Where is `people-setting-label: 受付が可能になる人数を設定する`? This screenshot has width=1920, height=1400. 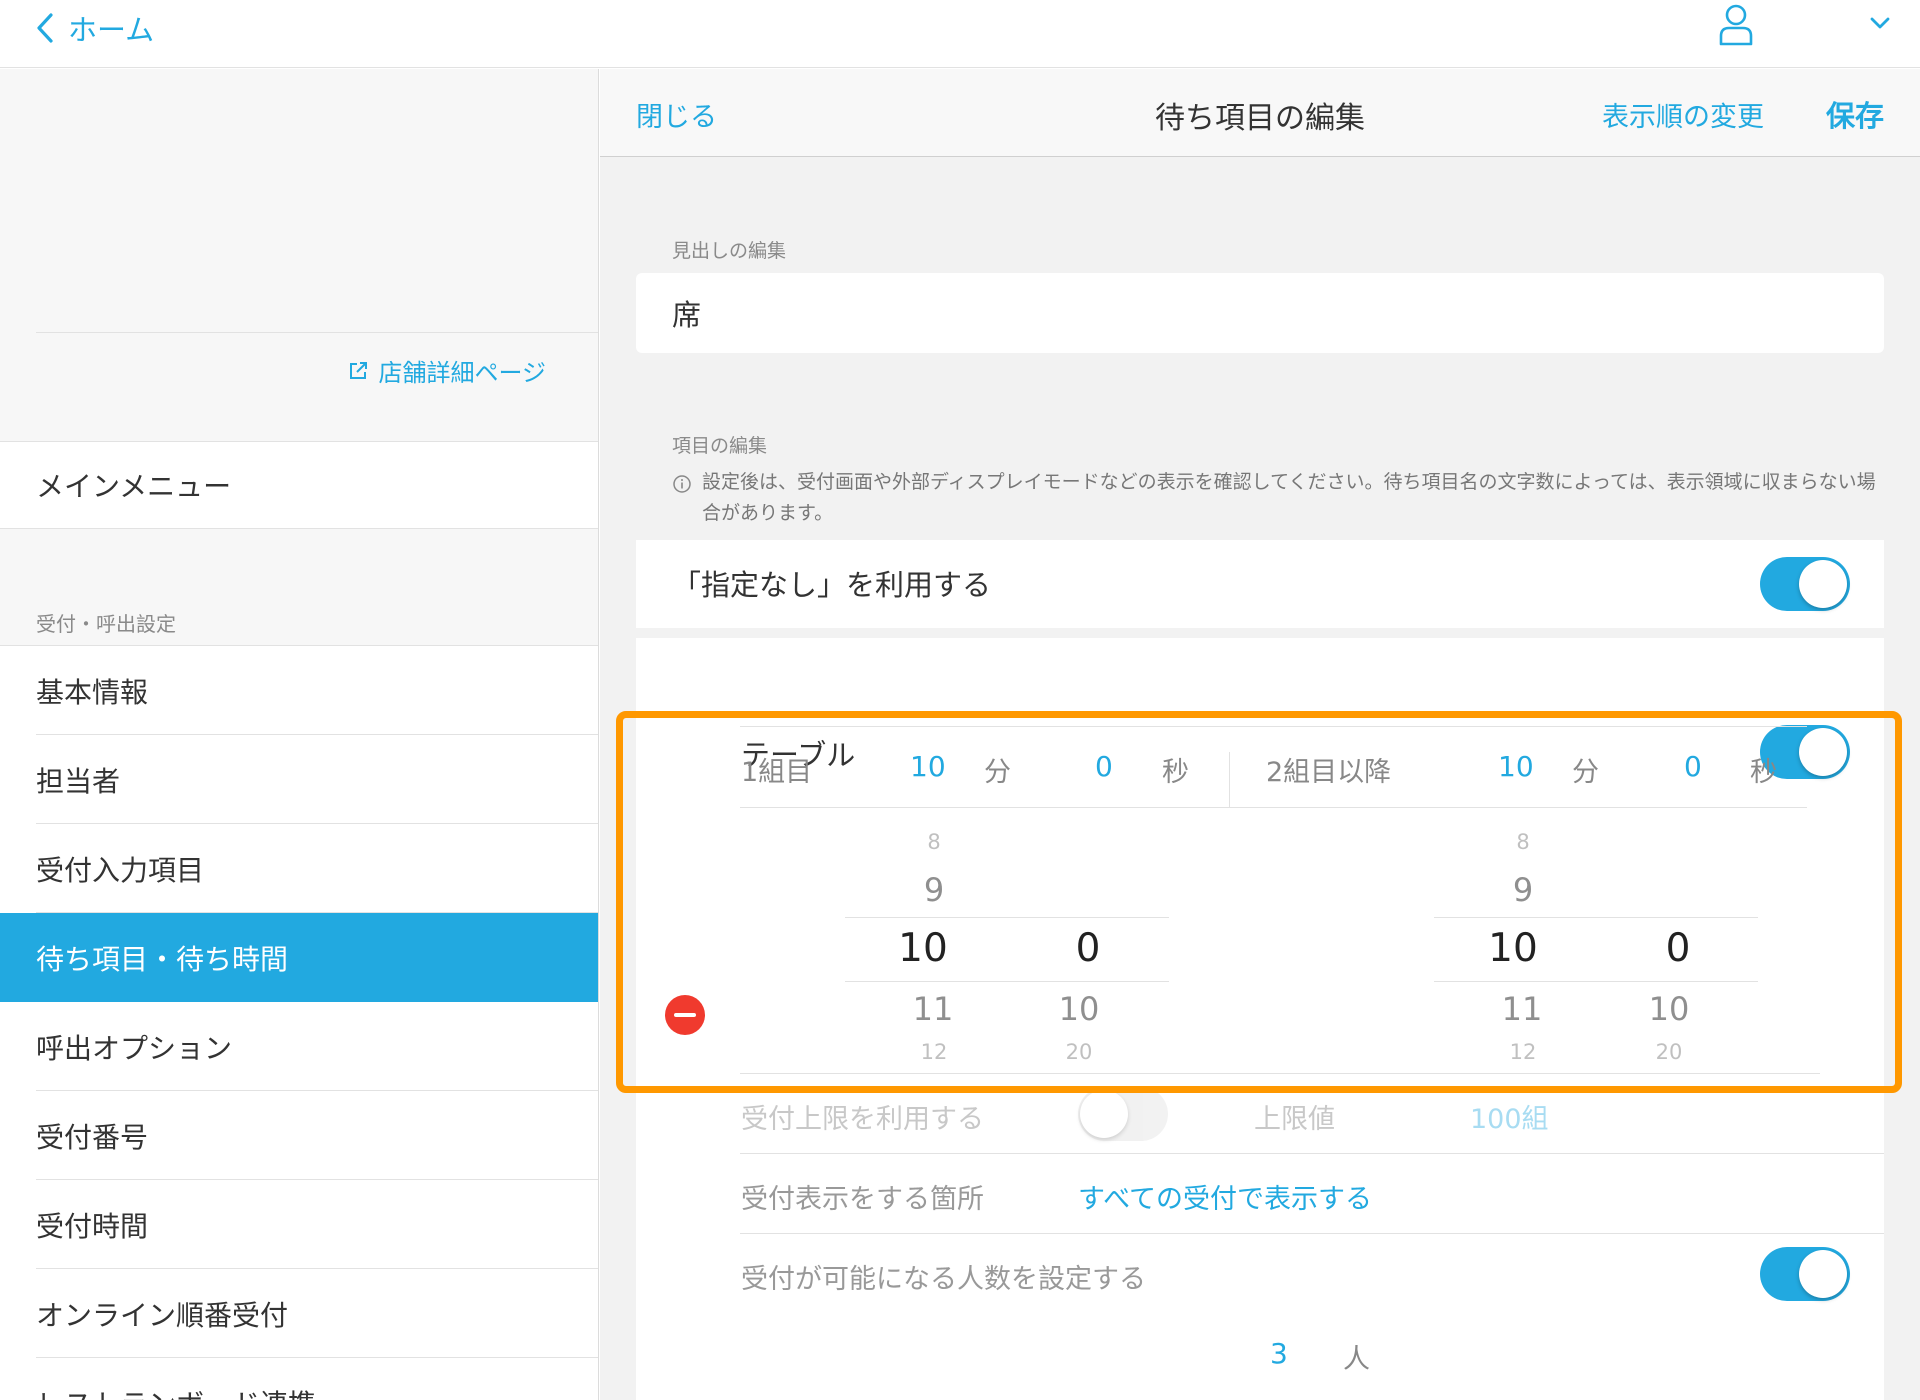
people-setting-label: 受付が可能になる人数を設定する is located at coordinates (943, 1279).